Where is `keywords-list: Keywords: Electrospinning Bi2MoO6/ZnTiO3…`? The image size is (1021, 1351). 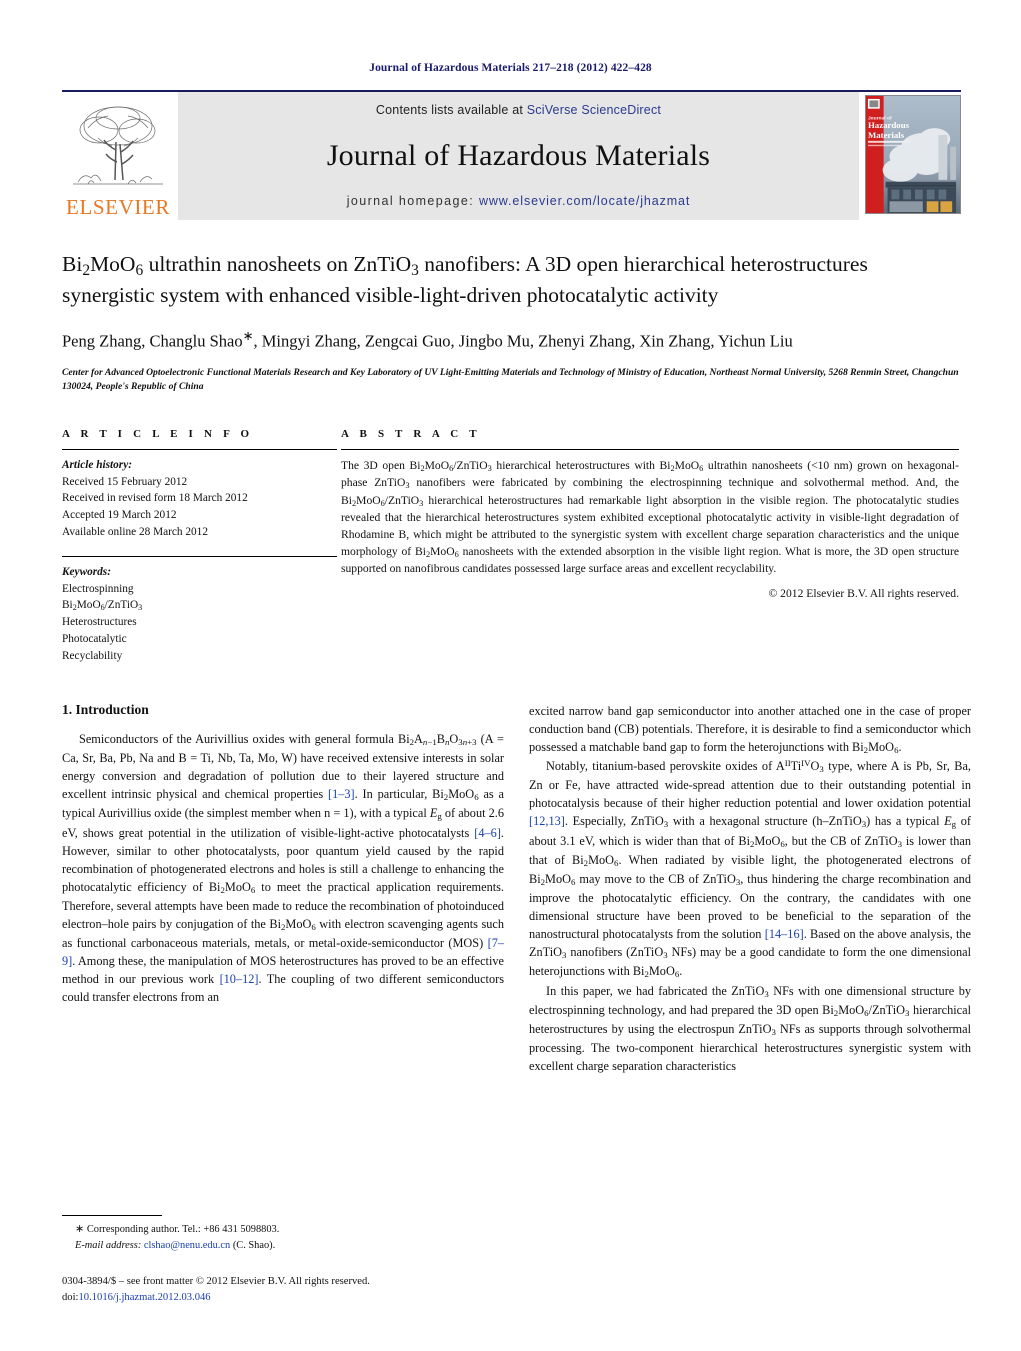
keywords-list: Keywords: Electrospinning Bi2MoO6/ZnTiO3… is located at coordinates (199, 614).